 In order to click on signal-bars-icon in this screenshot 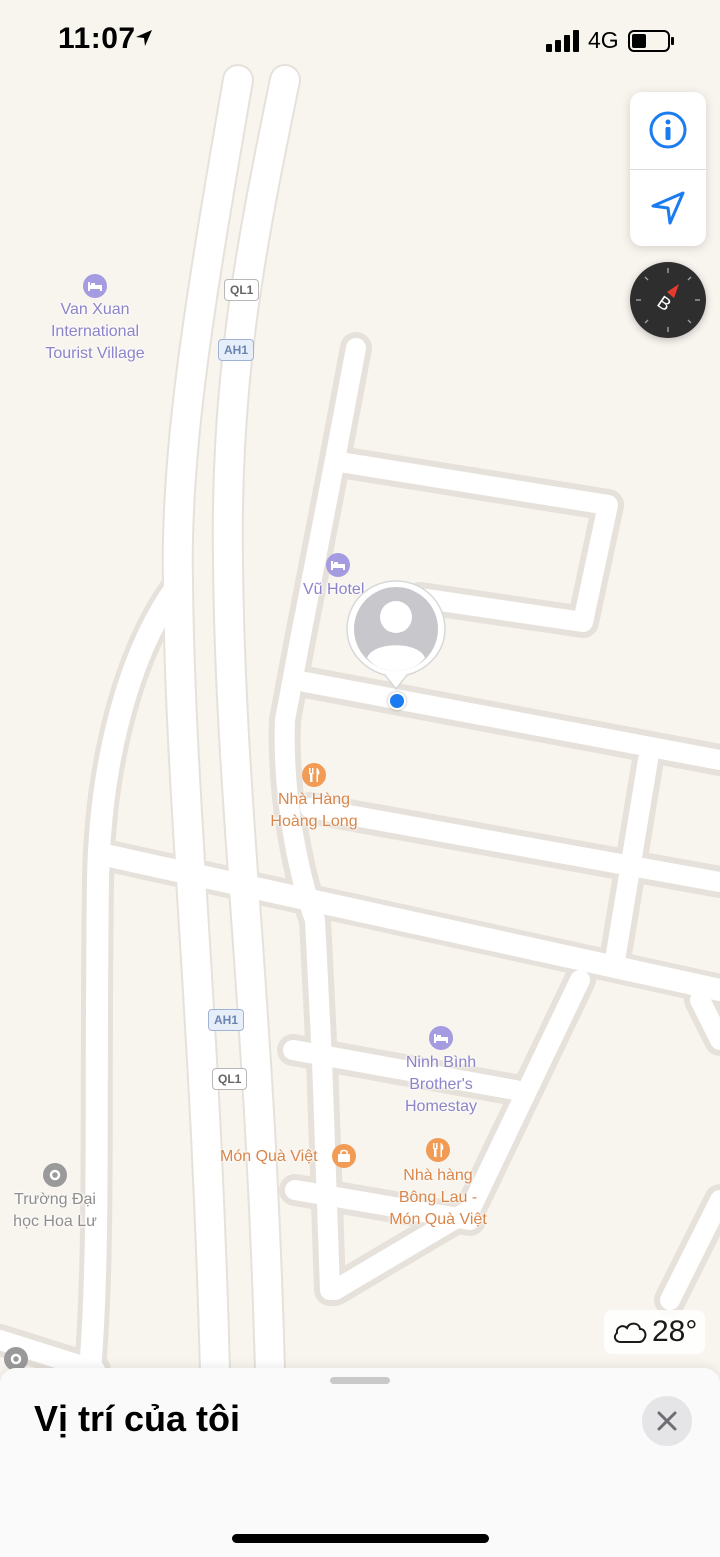, I will do `click(562, 41)`.